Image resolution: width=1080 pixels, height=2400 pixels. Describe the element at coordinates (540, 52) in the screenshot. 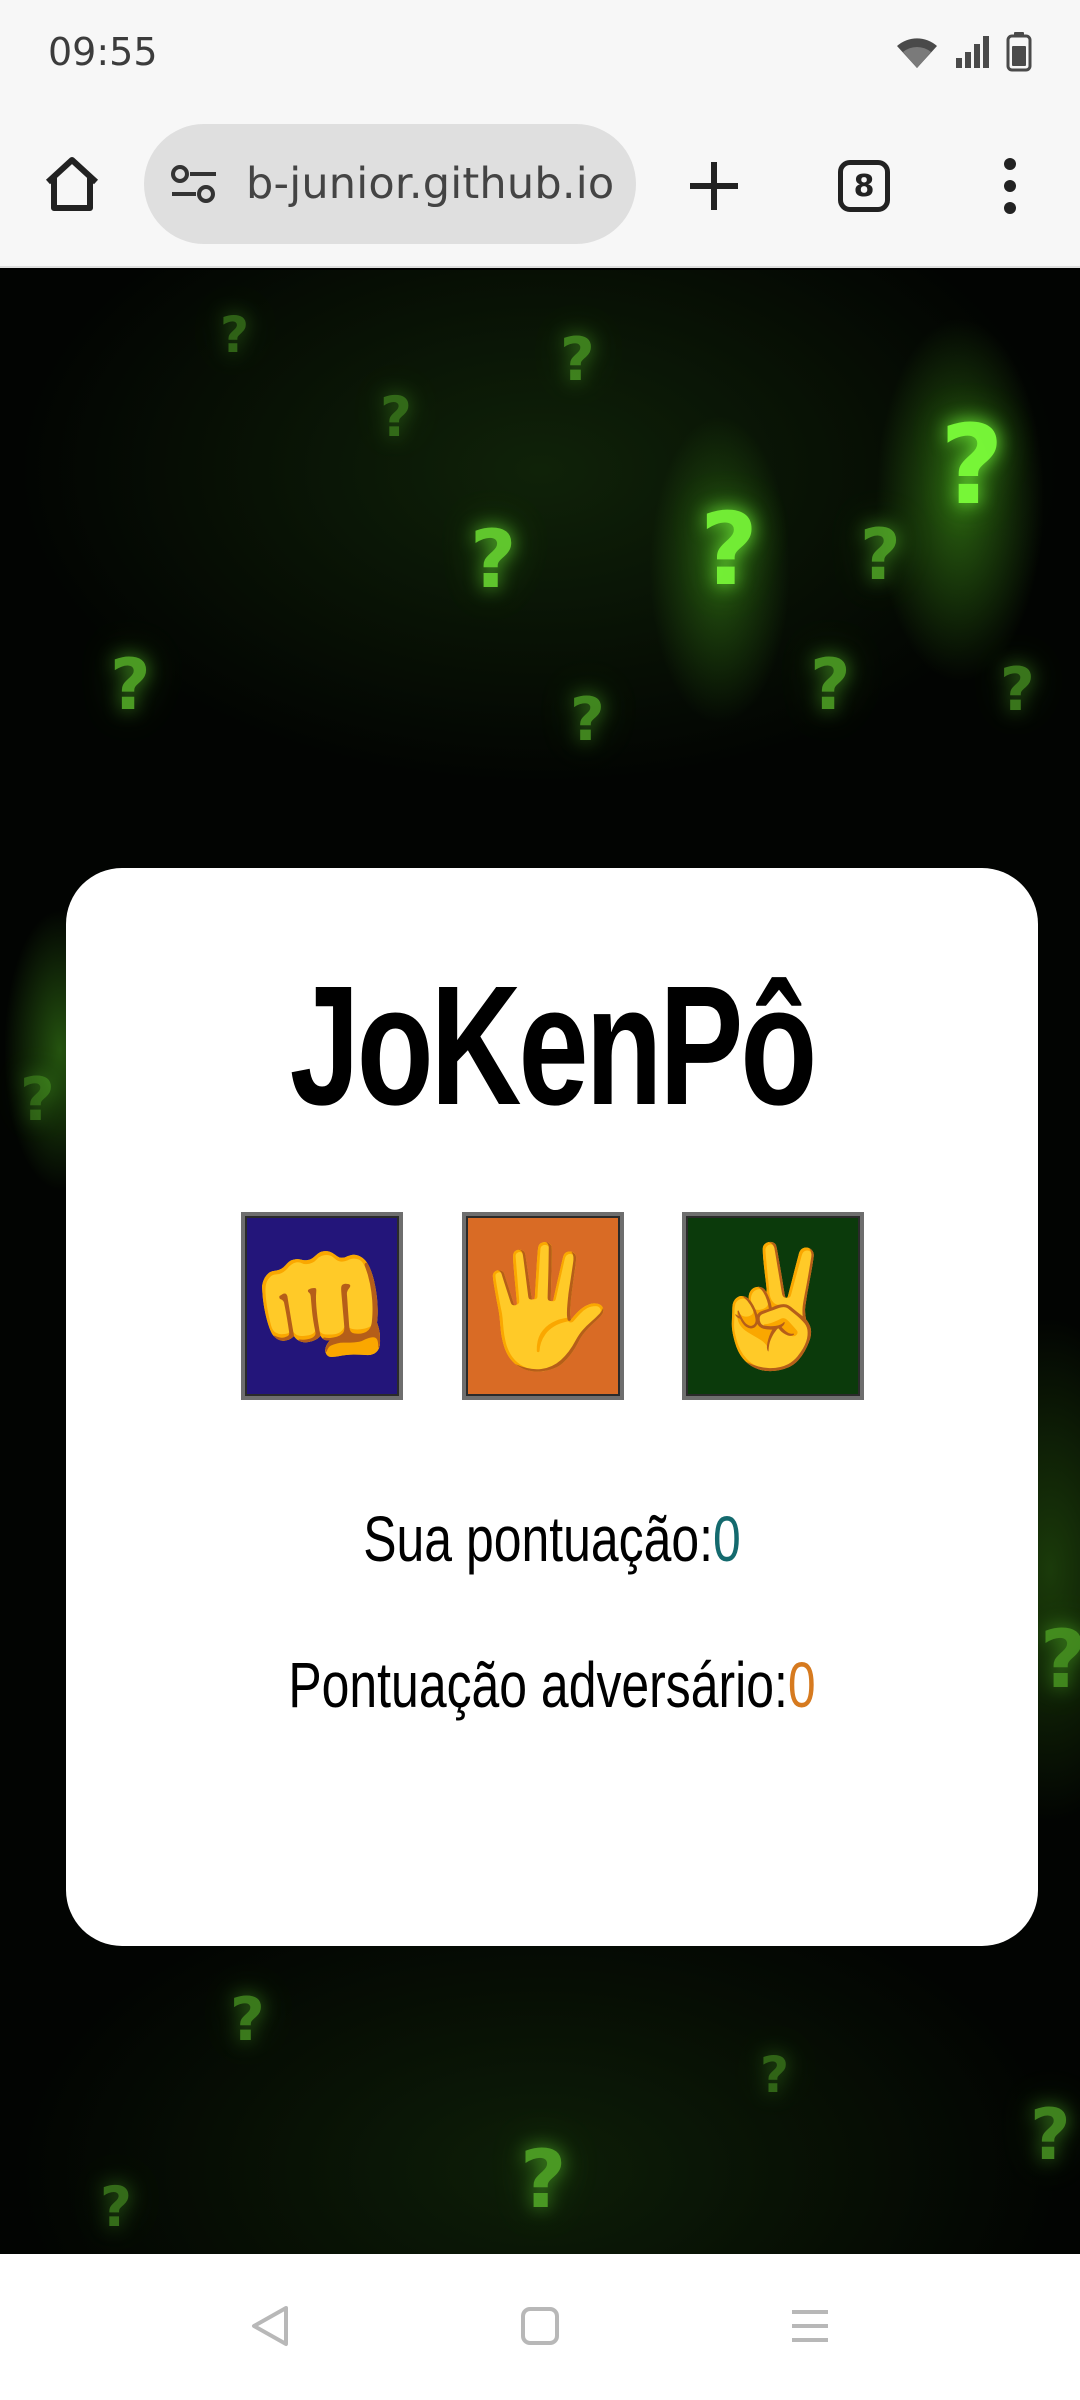

I see `status-bar: 09:55` at that location.